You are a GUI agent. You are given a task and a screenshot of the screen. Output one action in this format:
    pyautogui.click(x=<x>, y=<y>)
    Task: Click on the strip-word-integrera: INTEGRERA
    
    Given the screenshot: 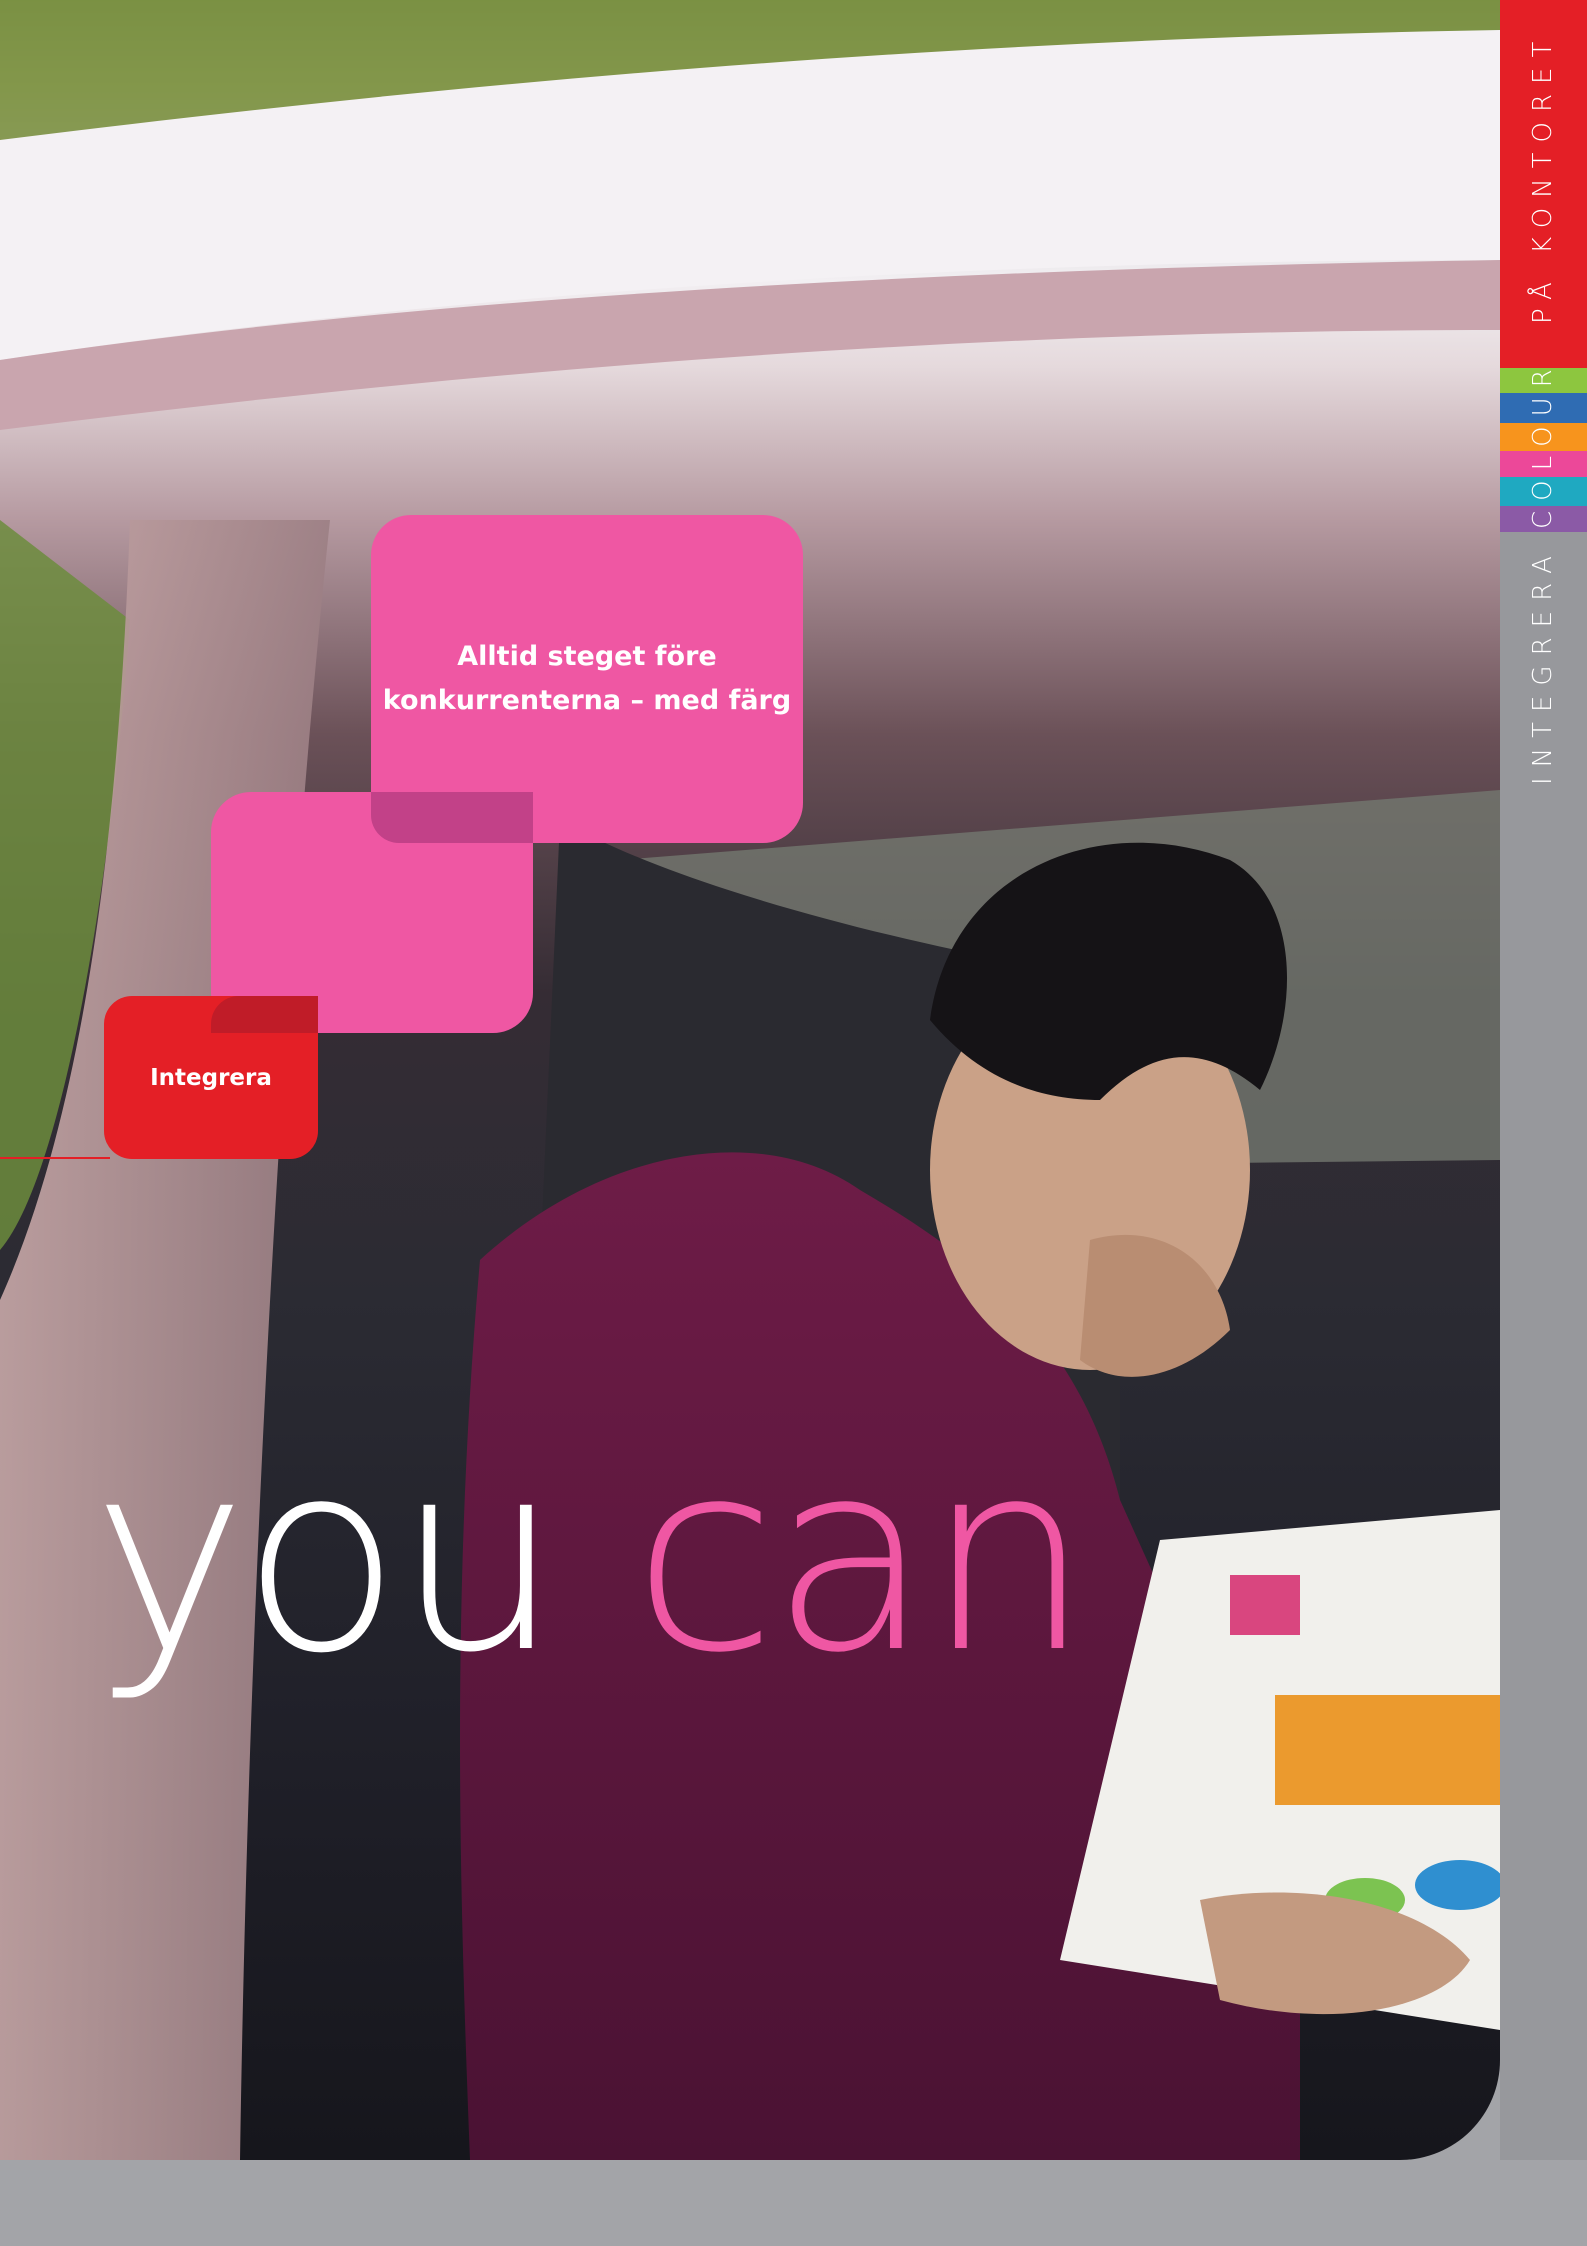 What is the action you would take?
    pyautogui.click(x=1543, y=665)
    